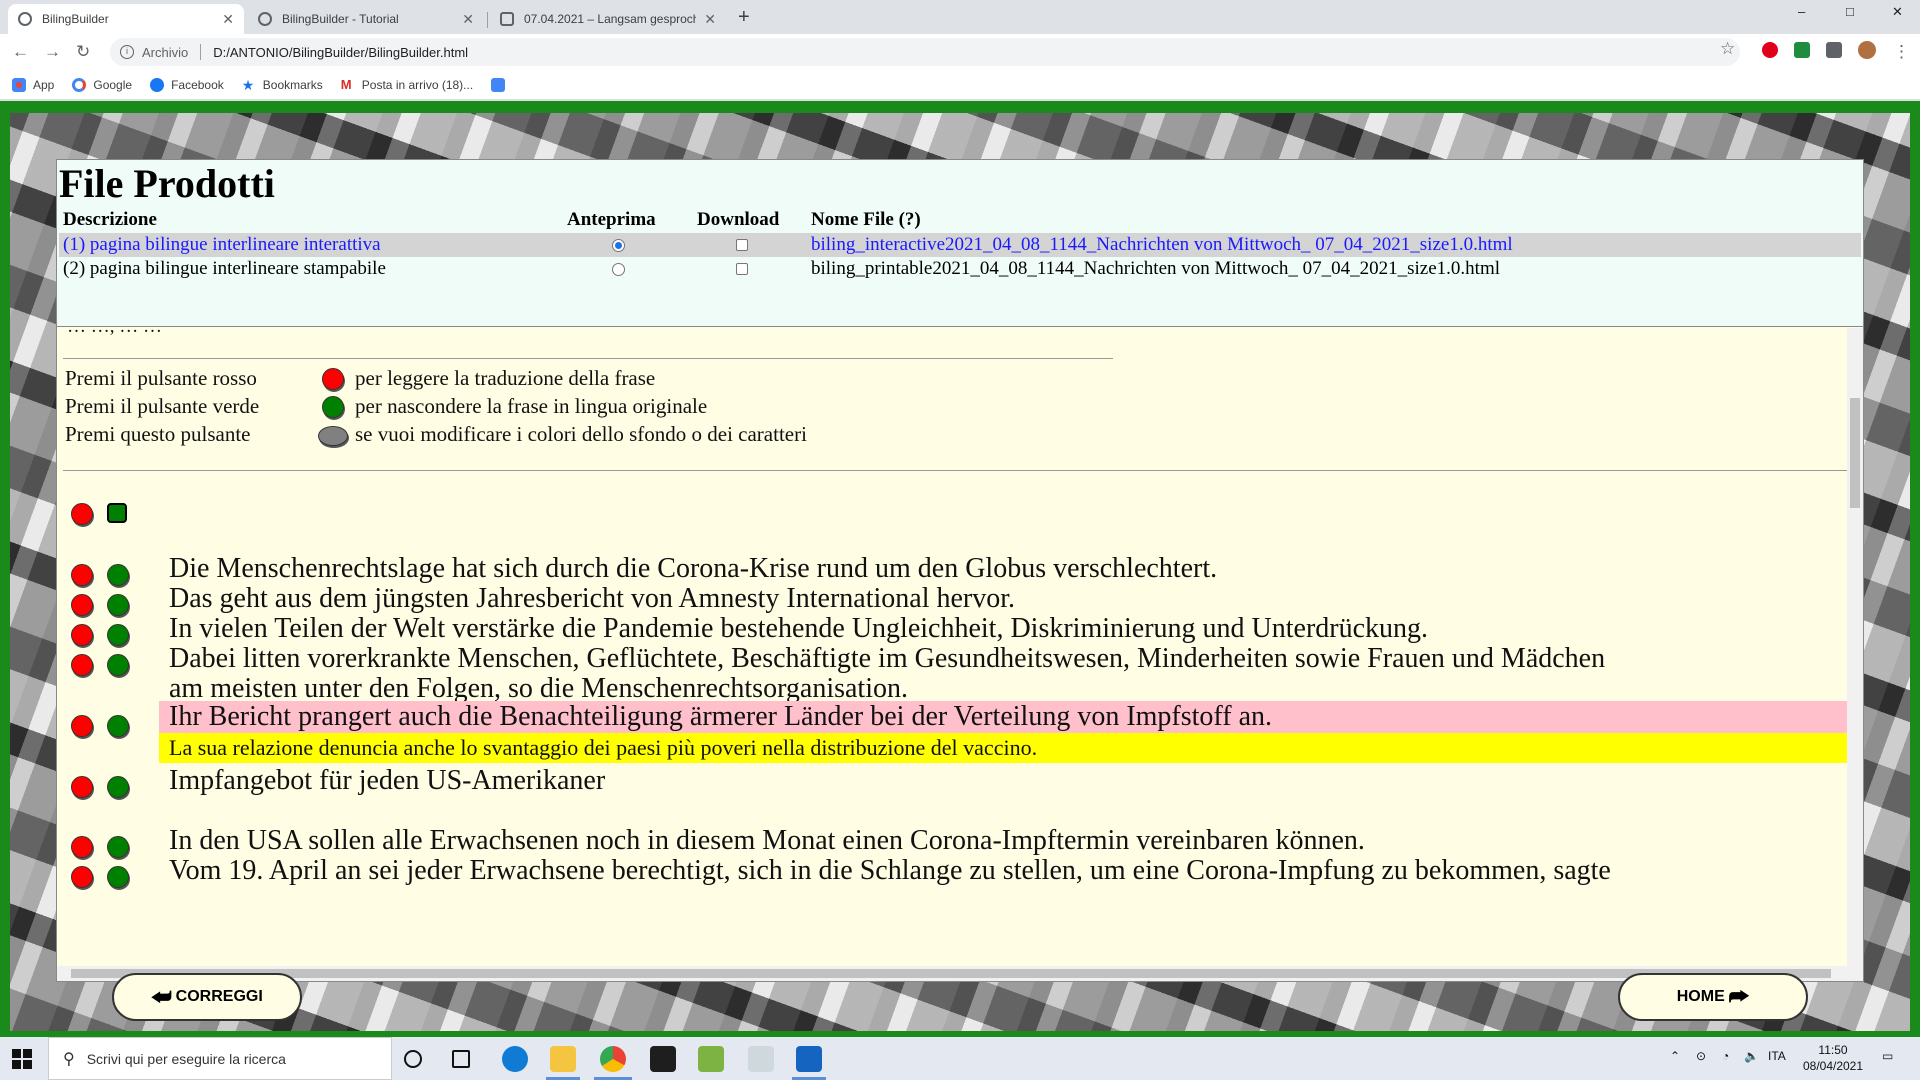  Describe the element at coordinates (1802, 50) in the screenshot. I see `shield-extension-icon` at that location.